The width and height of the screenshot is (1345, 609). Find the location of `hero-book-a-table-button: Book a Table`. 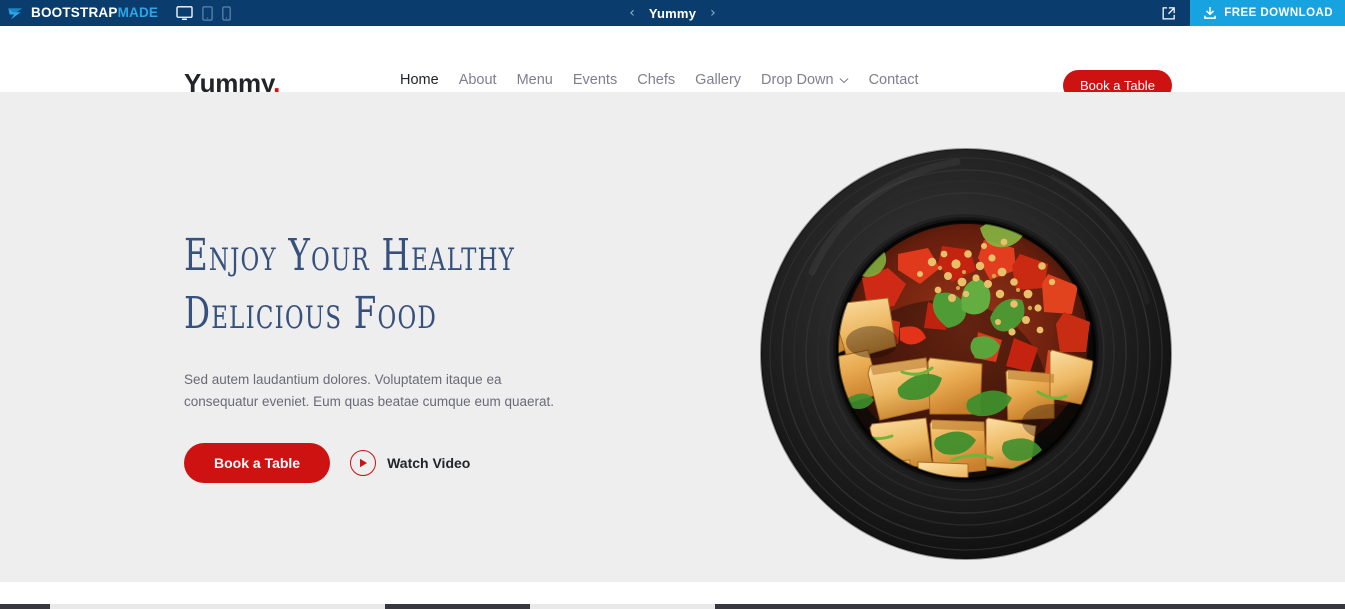

hero-book-a-table-button: Book a Table is located at coordinates (257, 462).